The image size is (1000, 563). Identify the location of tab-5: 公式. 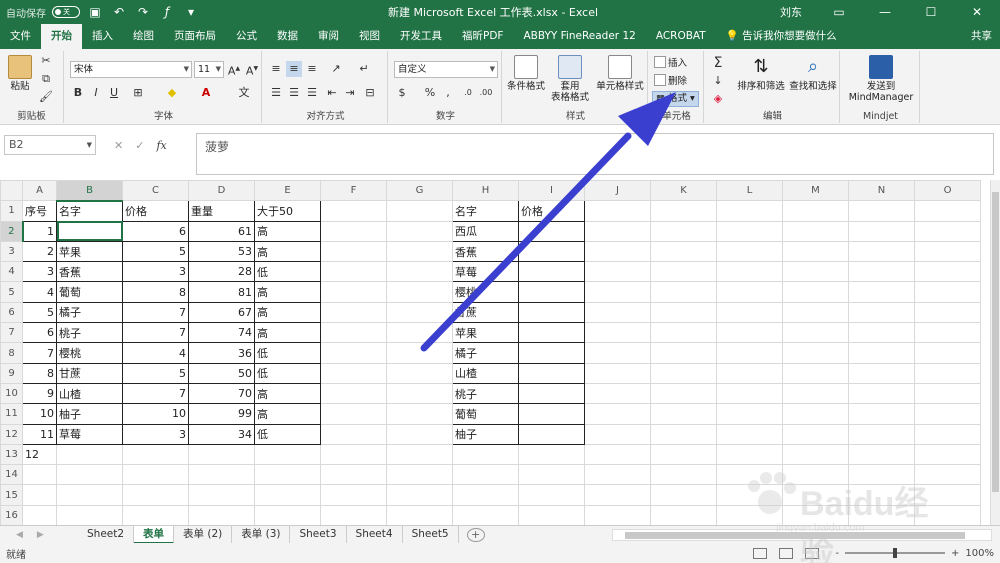
(246, 36).